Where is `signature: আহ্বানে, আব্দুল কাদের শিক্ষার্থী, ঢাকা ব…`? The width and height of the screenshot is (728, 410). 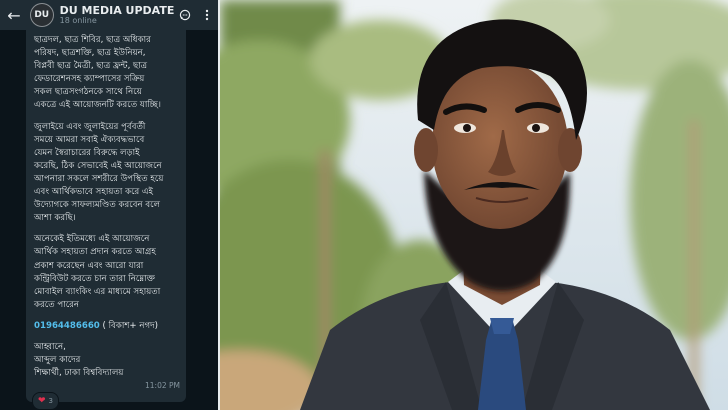 signature: আহ্বানে, আব্দুল কাদের শিক্ষার্থী, ঢাকা ব… is located at coordinates (107, 360).